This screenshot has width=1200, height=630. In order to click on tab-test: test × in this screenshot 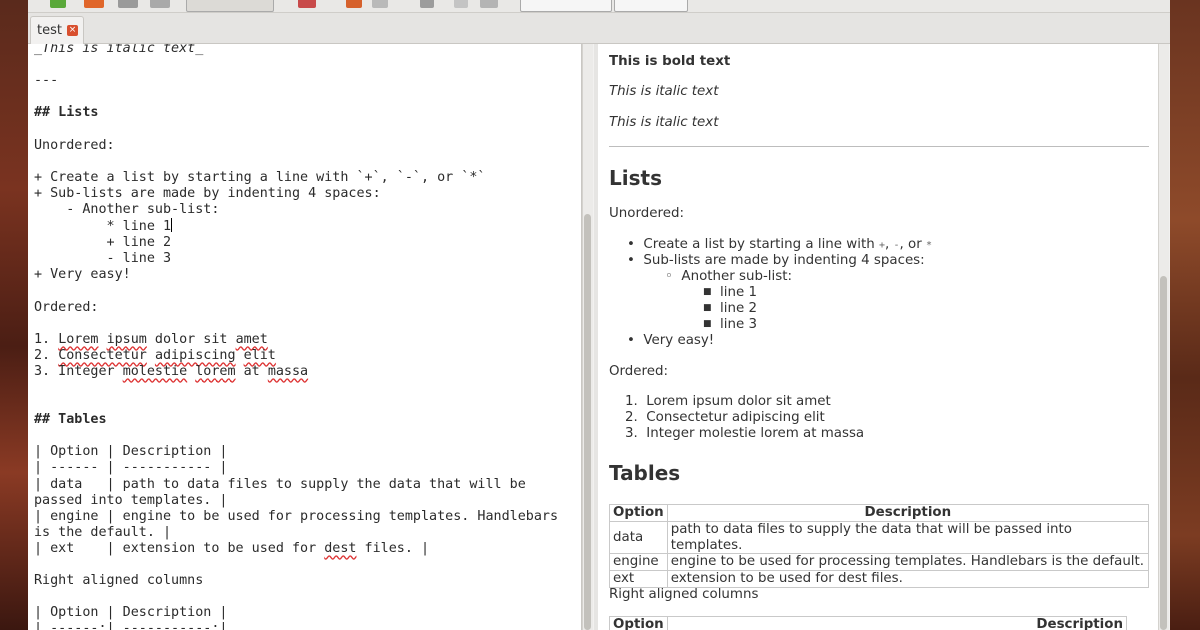, I will do `click(57, 30)`.